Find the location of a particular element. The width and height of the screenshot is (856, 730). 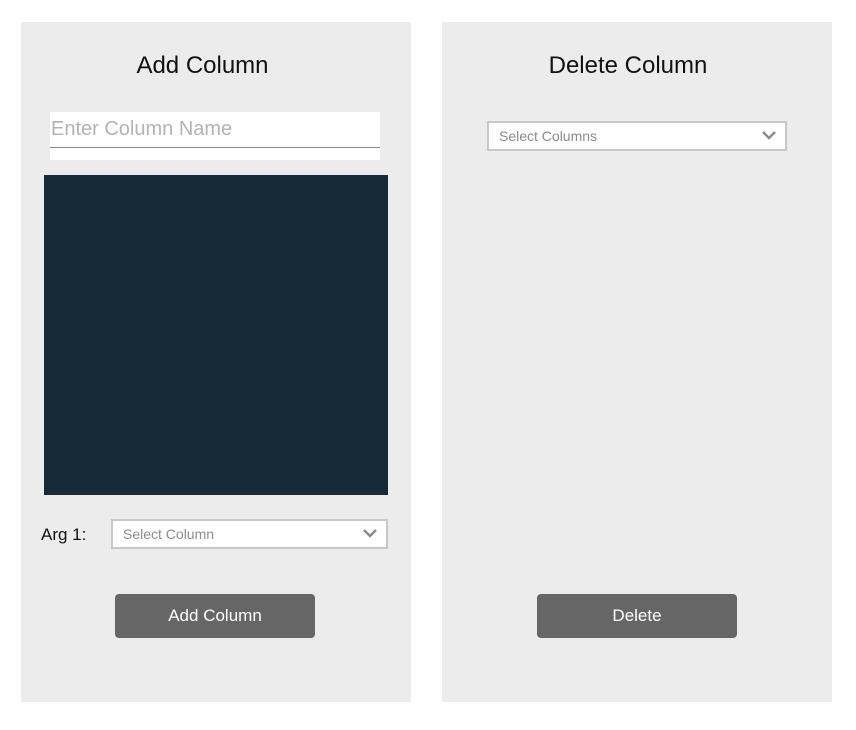

column-name-field-container is located at coordinates (215, 136).